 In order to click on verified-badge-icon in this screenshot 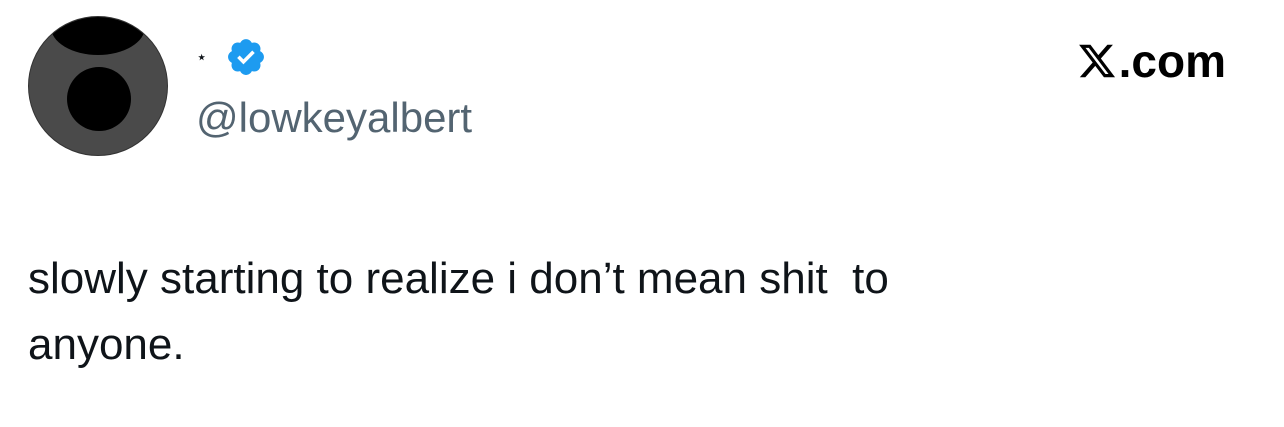, I will do `click(246, 57)`.